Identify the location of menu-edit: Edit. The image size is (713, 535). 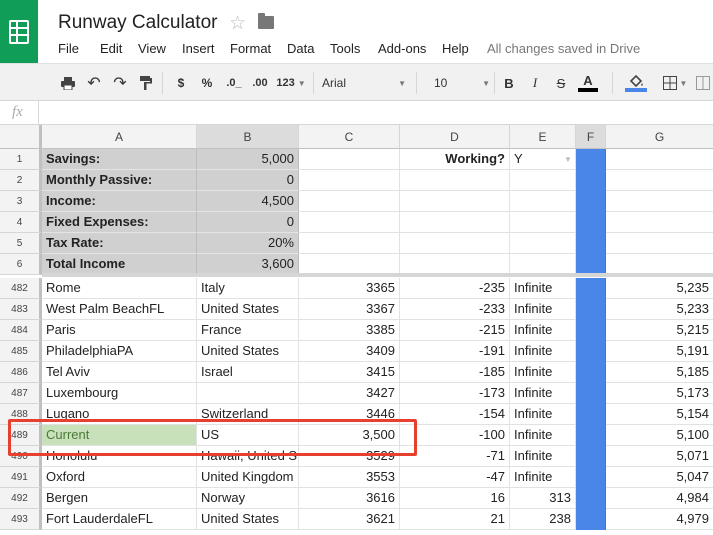
(119, 49).